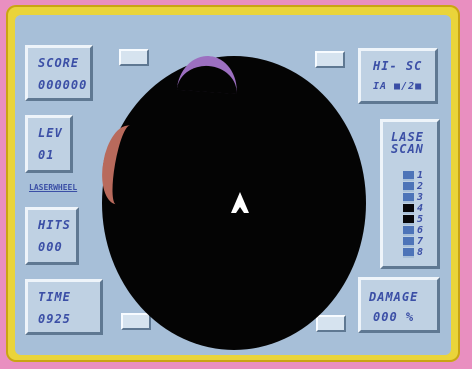 The height and width of the screenshot is (369, 472). Describe the element at coordinates (59, 63) in the screenshot. I see `score-label: SCORE` at that location.